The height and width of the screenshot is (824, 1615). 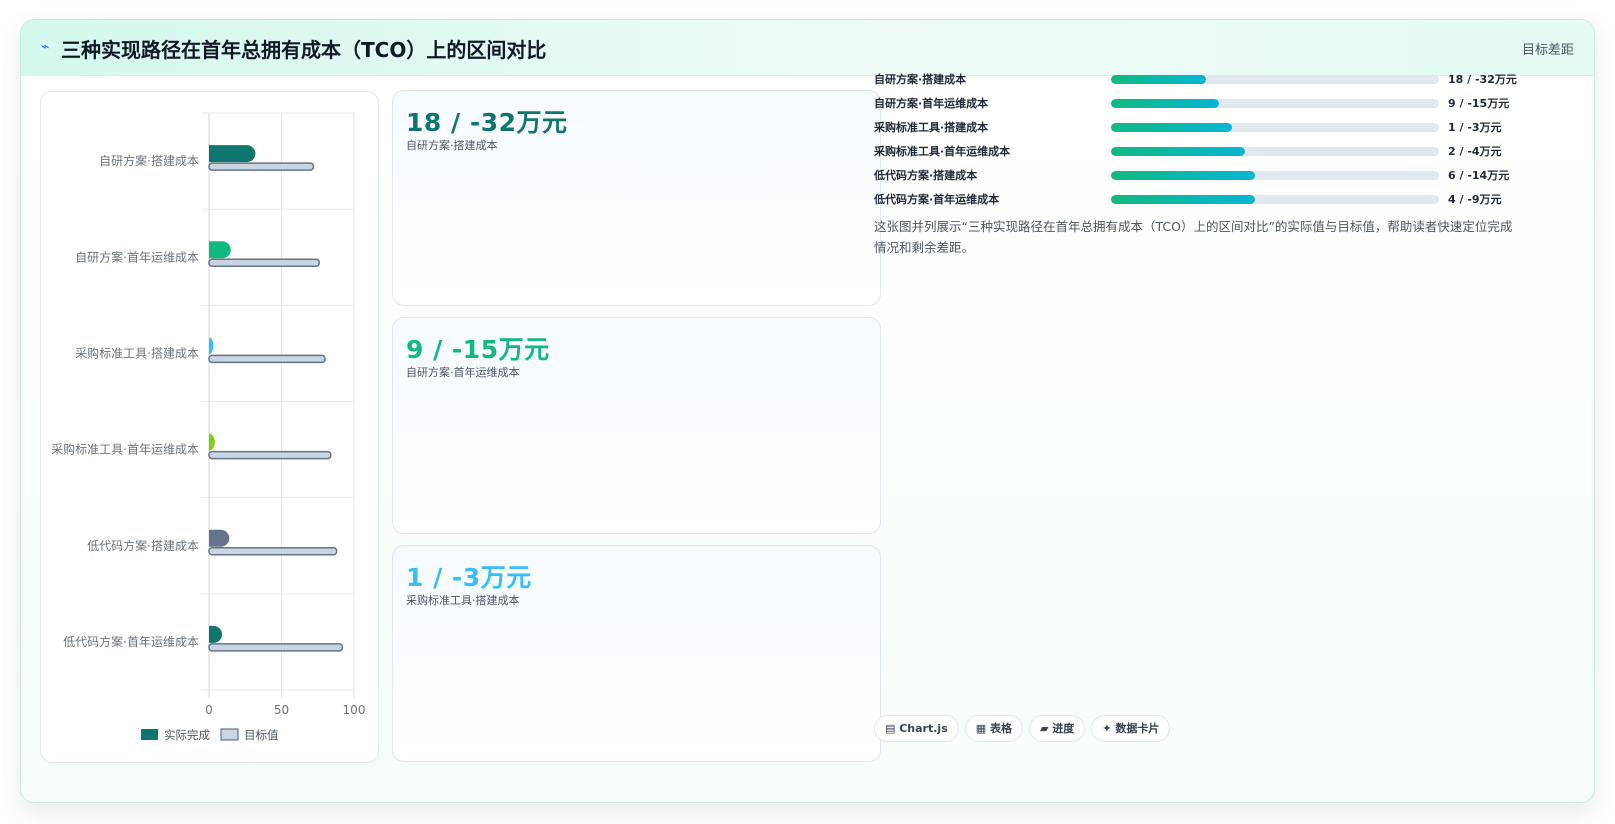 I want to click on progress-row: 采购标准工具·首年运维成本 2 / -4万元, so click(x=1194, y=151).